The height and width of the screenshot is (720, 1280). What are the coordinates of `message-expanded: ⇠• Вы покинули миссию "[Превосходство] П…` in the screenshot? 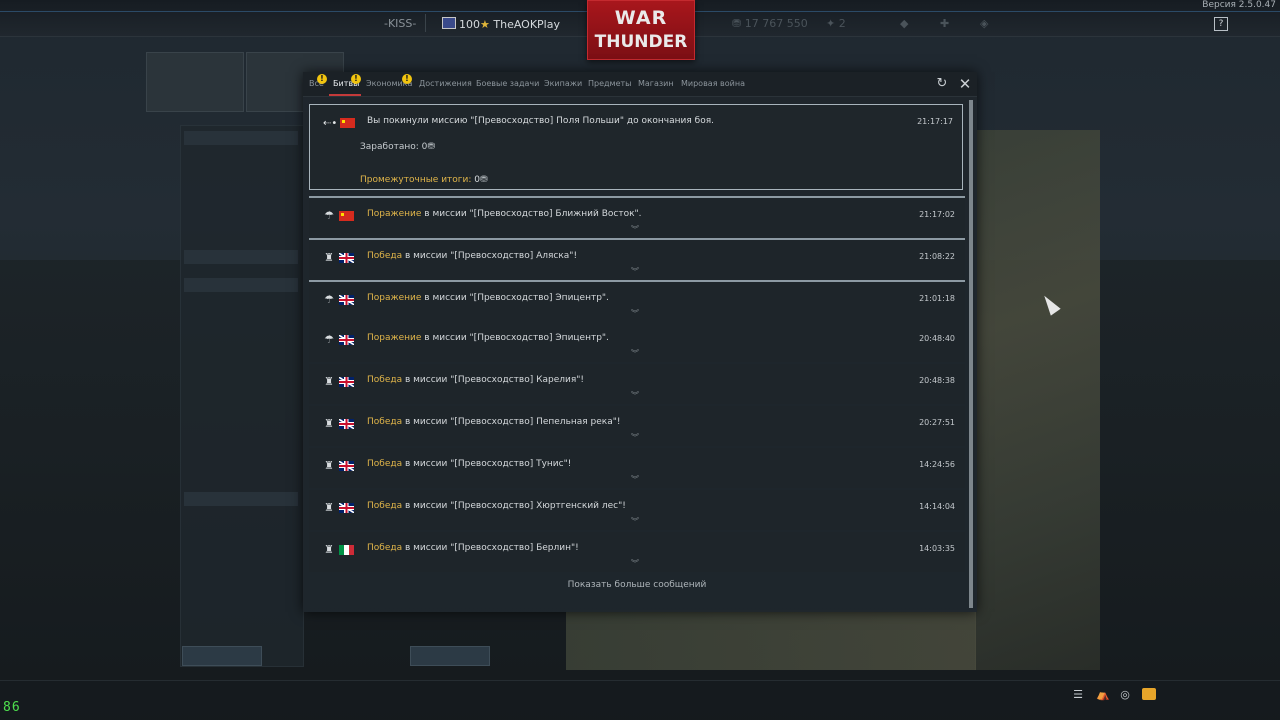 It's located at (636, 147).